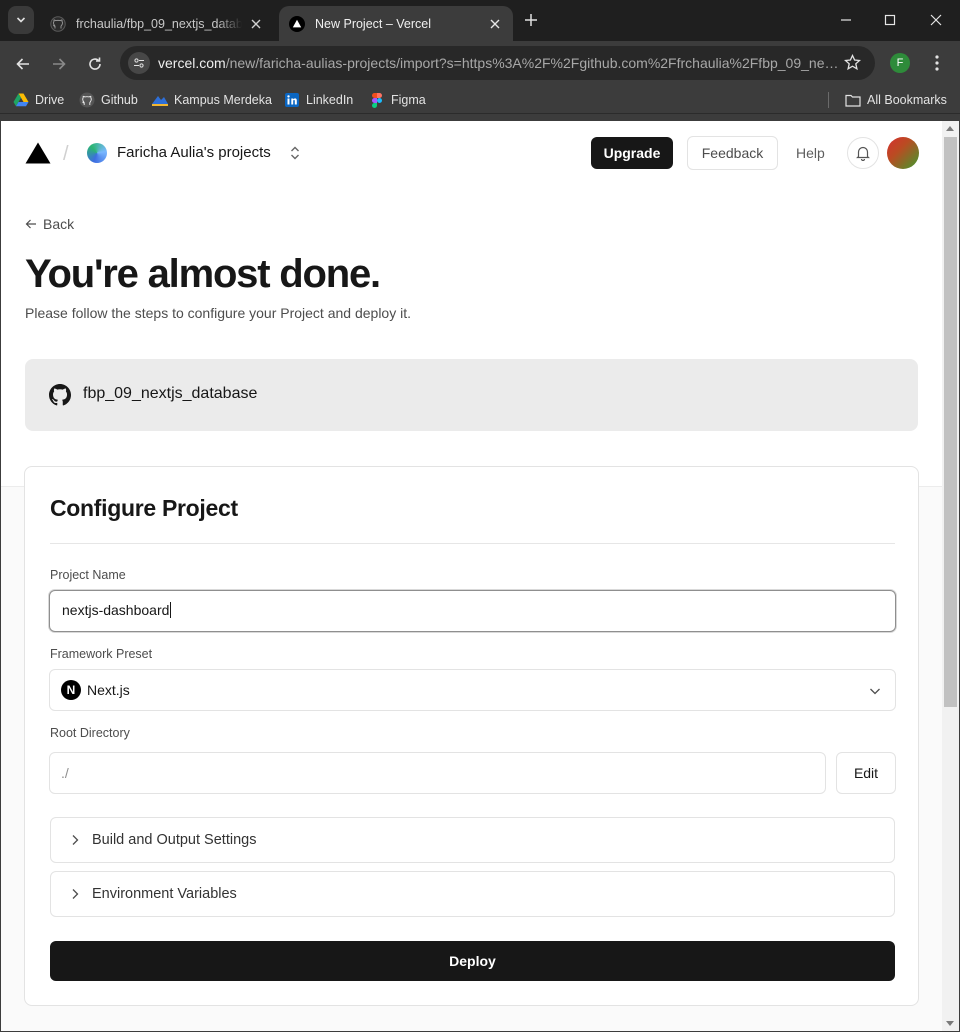  I want to click on close-icon, so click(936, 20).